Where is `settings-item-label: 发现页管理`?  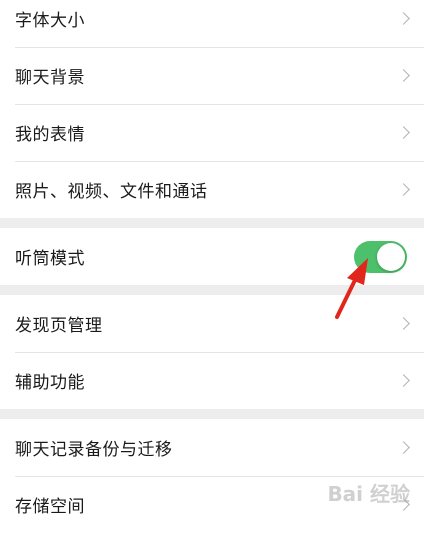 settings-item-label: 发现页管理 is located at coordinates (59, 326).